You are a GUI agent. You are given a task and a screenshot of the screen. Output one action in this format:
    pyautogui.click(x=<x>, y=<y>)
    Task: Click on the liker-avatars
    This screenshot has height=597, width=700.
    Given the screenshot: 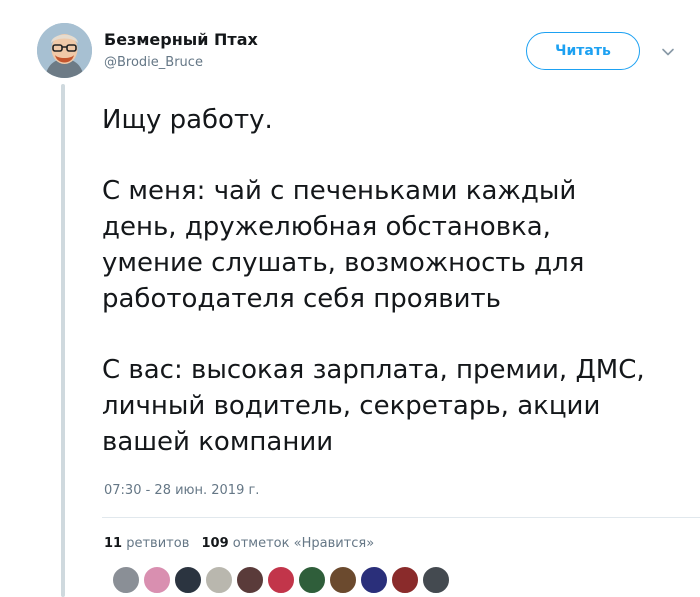 What is the action you would take?
    pyautogui.click(x=282, y=581)
    